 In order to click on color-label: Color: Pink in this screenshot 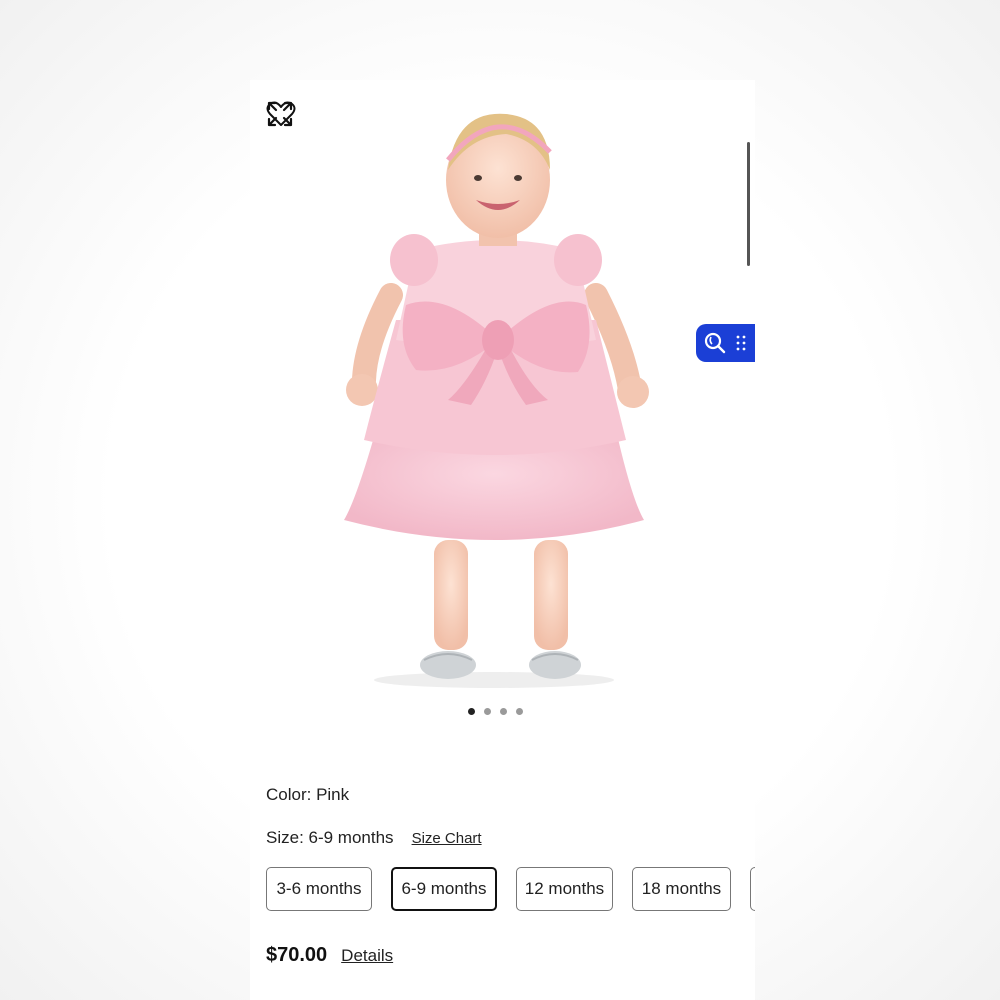, I will do `click(308, 794)`.